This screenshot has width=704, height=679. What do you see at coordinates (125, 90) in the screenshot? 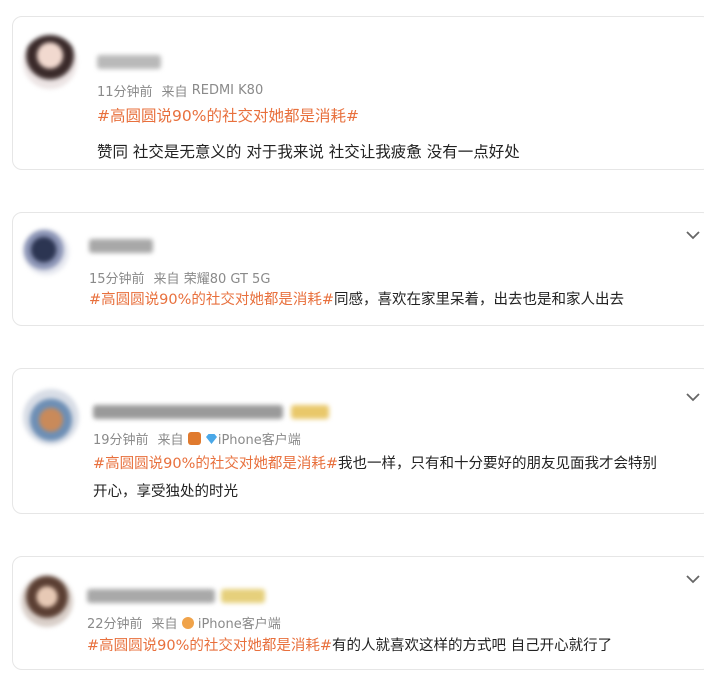
I see `post-time: 11分钟前` at bounding box center [125, 90].